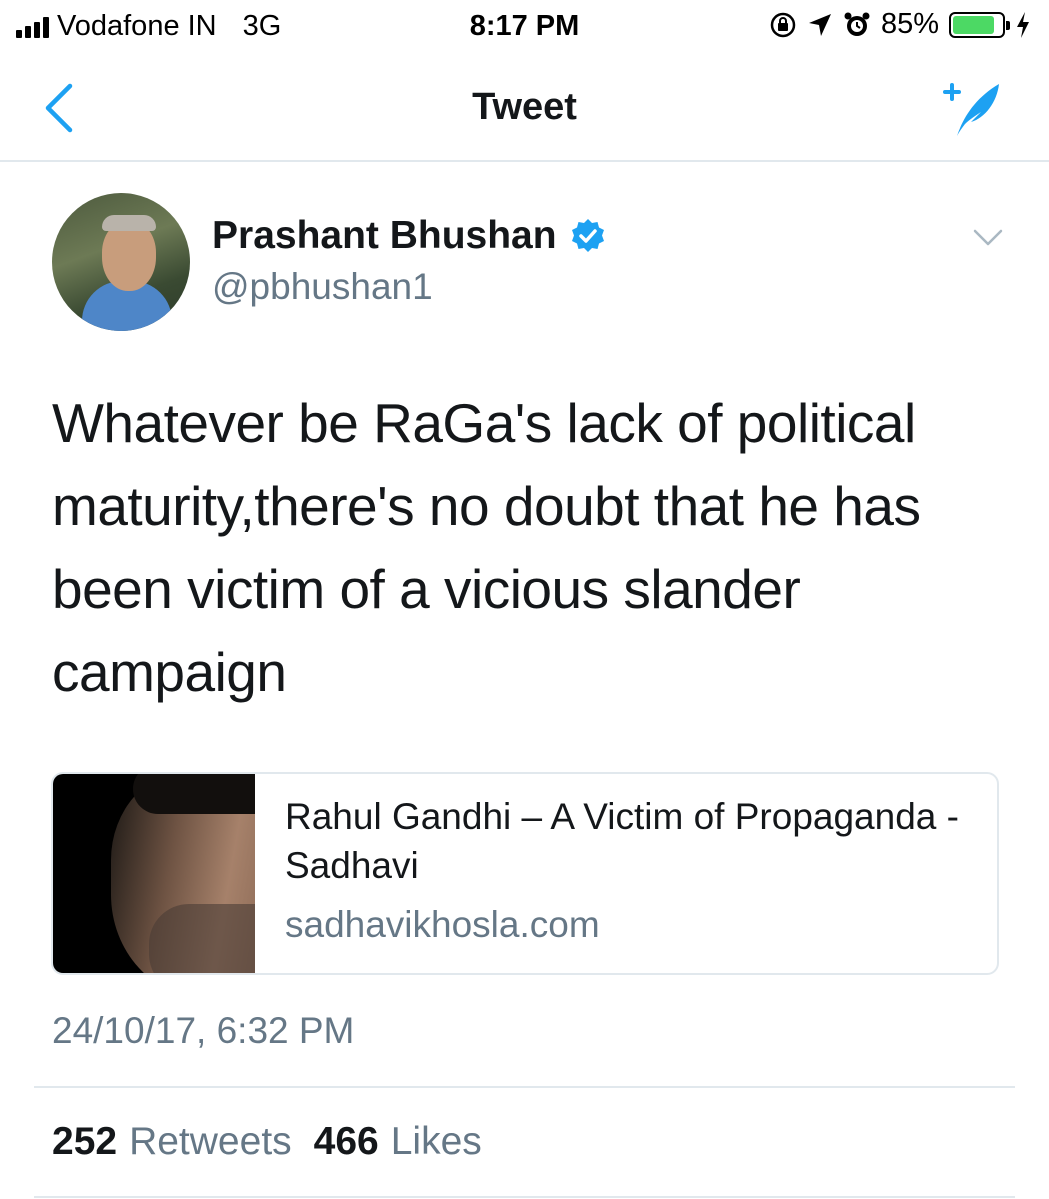 The width and height of the screenshot is (1049, 1199). What do you see at coordinates (154, 873) in the screenshot?
I see `link-card-image` at bounding box center [154, 873].